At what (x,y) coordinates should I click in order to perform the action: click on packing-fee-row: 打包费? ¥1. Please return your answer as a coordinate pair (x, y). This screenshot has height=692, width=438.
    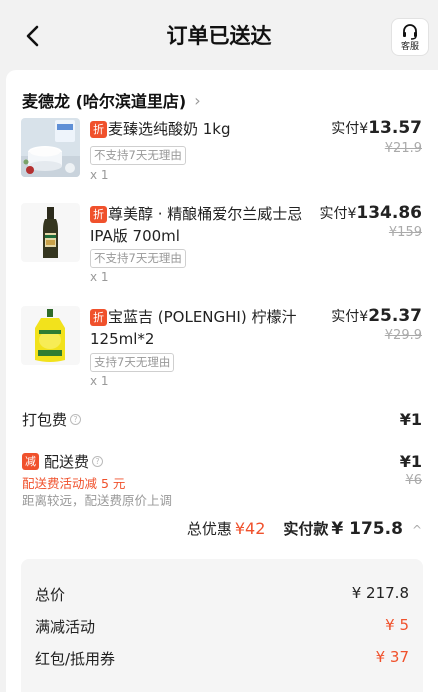
    Looking at the image, I should click on (222, 419).